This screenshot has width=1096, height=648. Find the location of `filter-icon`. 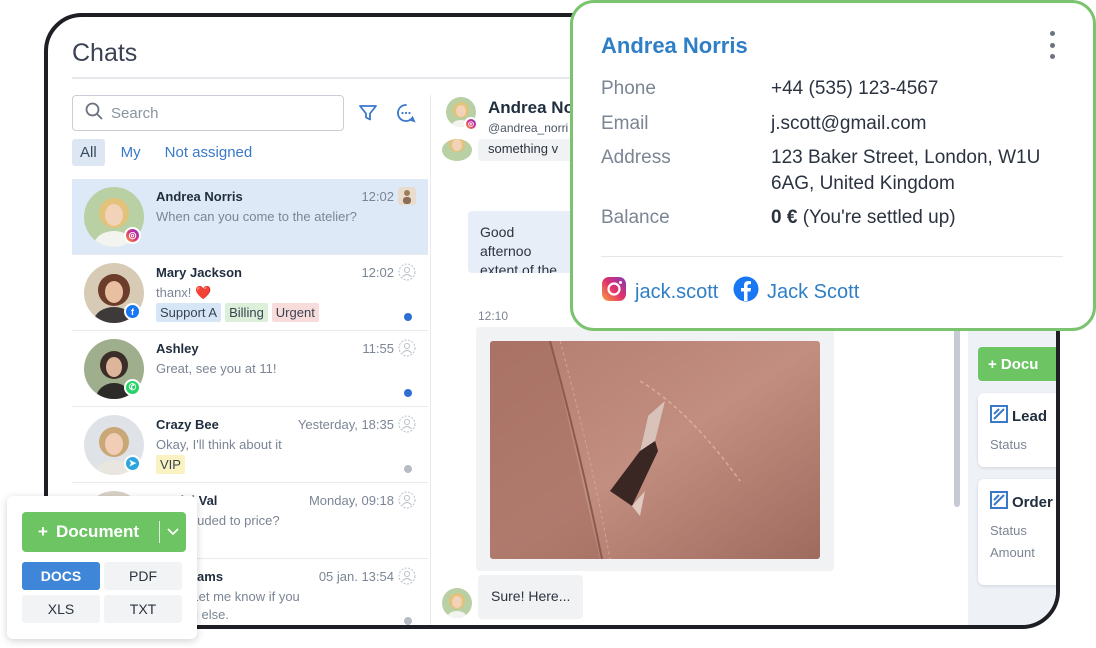

filter-icon is located at coordinates (368, 113).